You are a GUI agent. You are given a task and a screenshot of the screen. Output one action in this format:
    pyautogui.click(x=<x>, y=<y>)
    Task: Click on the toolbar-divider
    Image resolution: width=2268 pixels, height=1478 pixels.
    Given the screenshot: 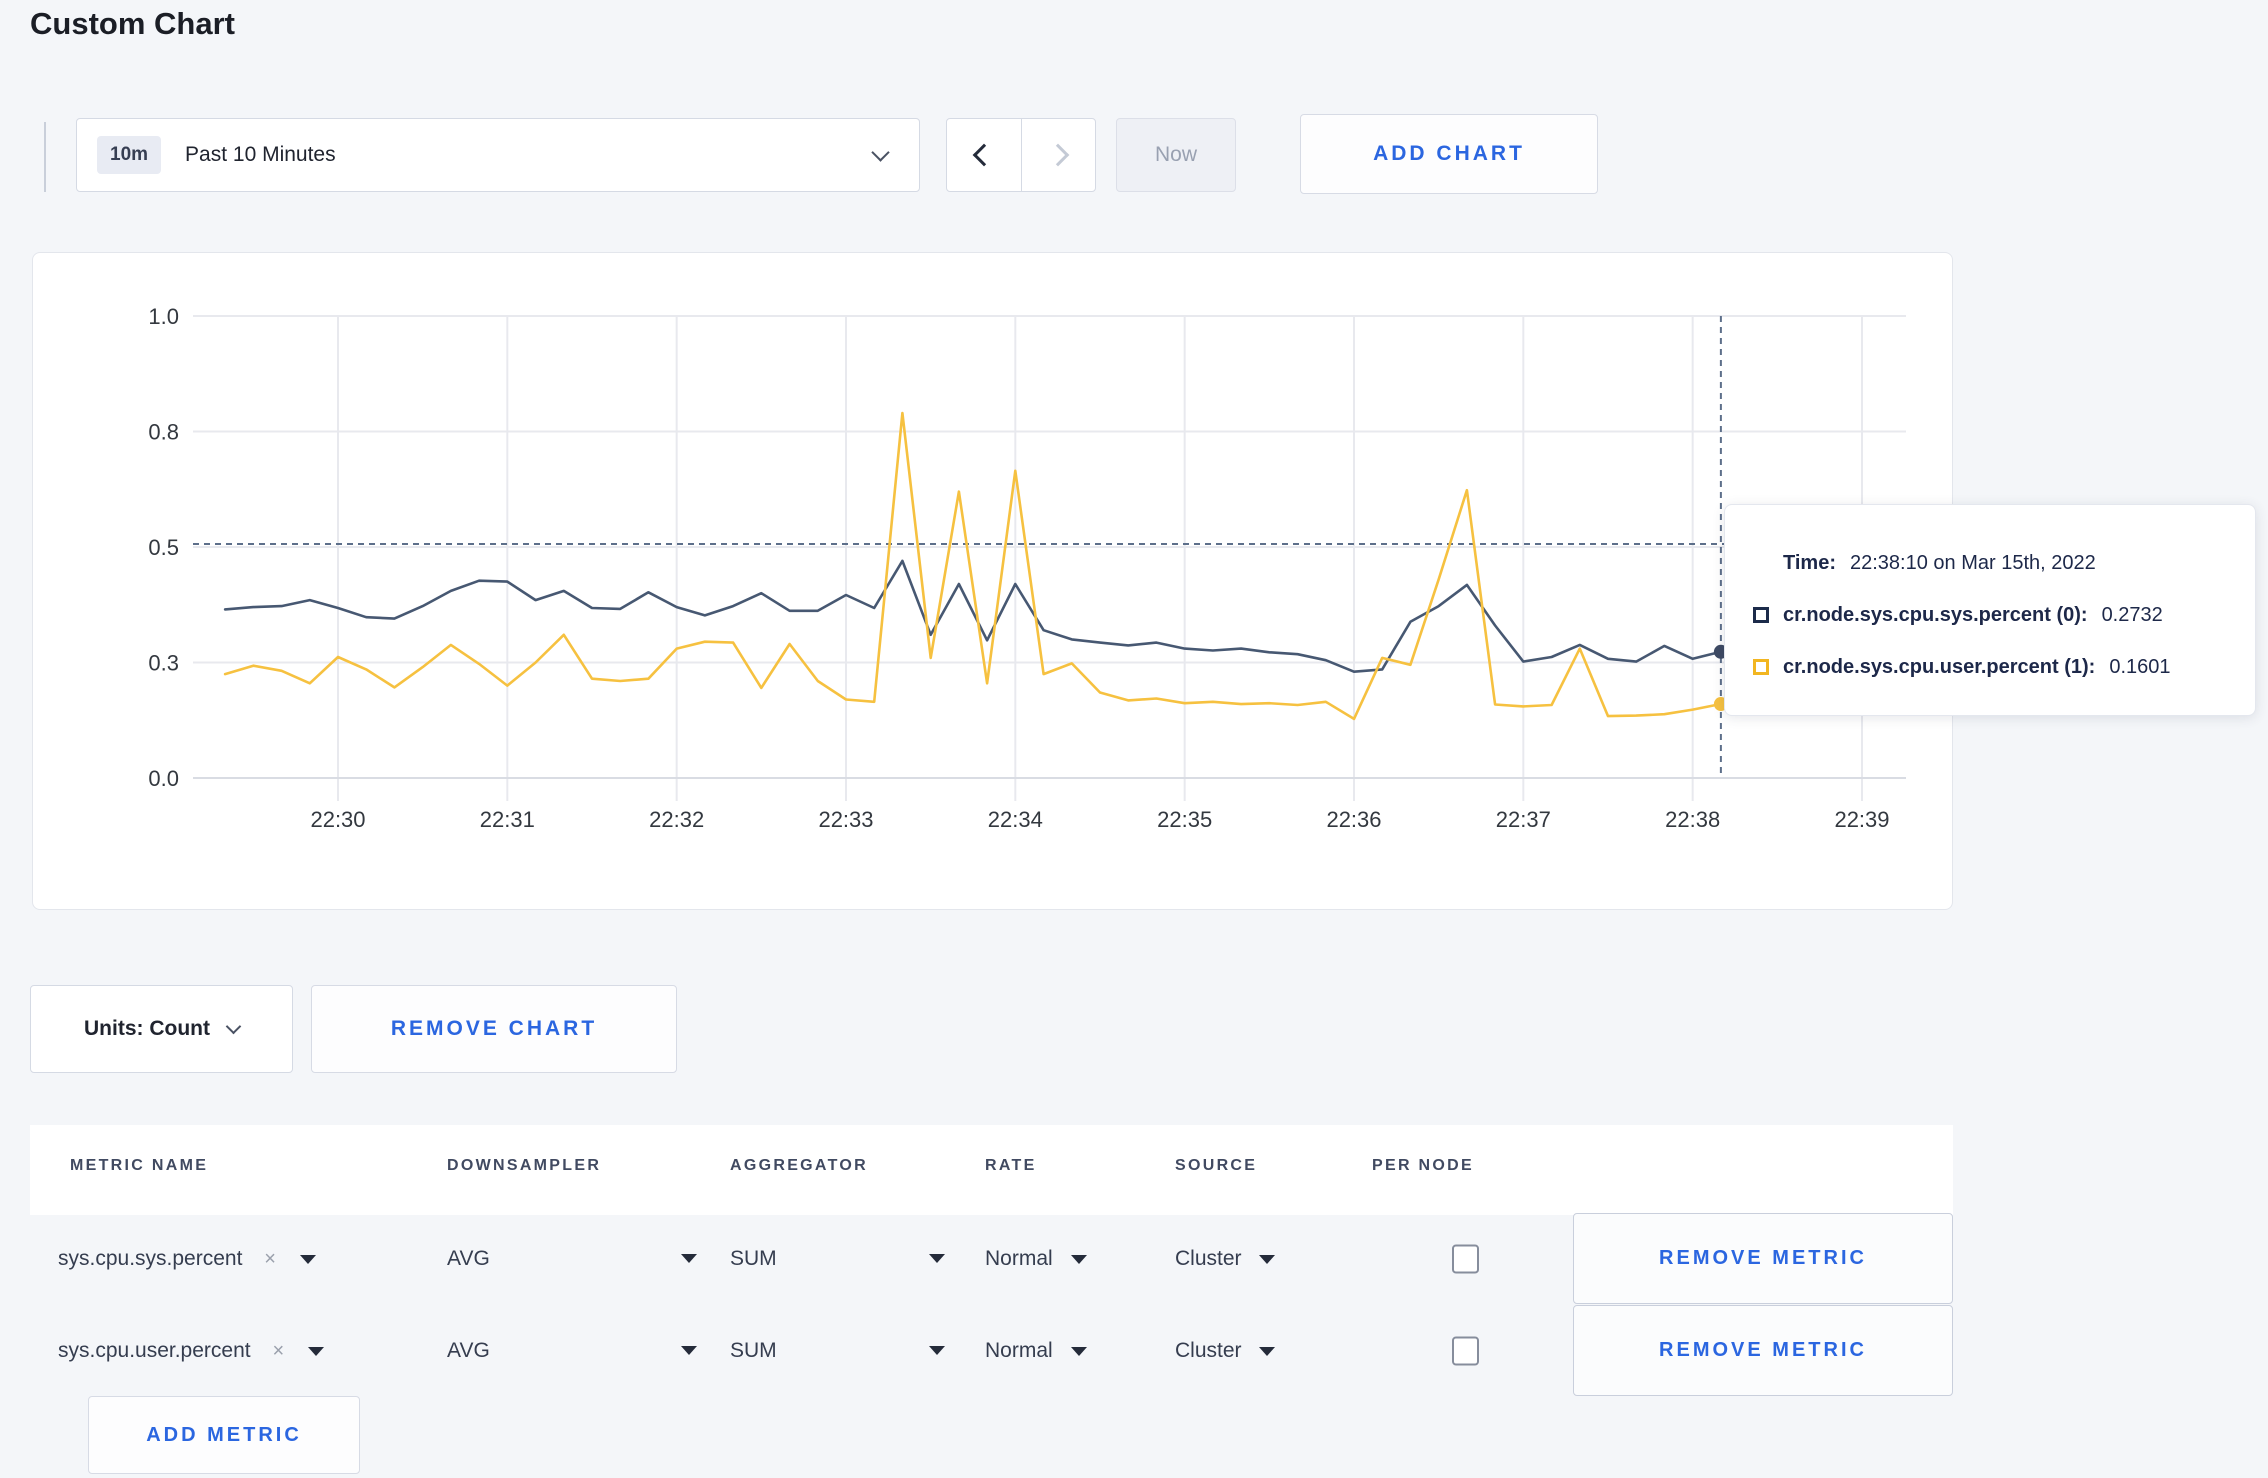 What is the action you would take?
    pyautogui.click(x=45, y=157)
    